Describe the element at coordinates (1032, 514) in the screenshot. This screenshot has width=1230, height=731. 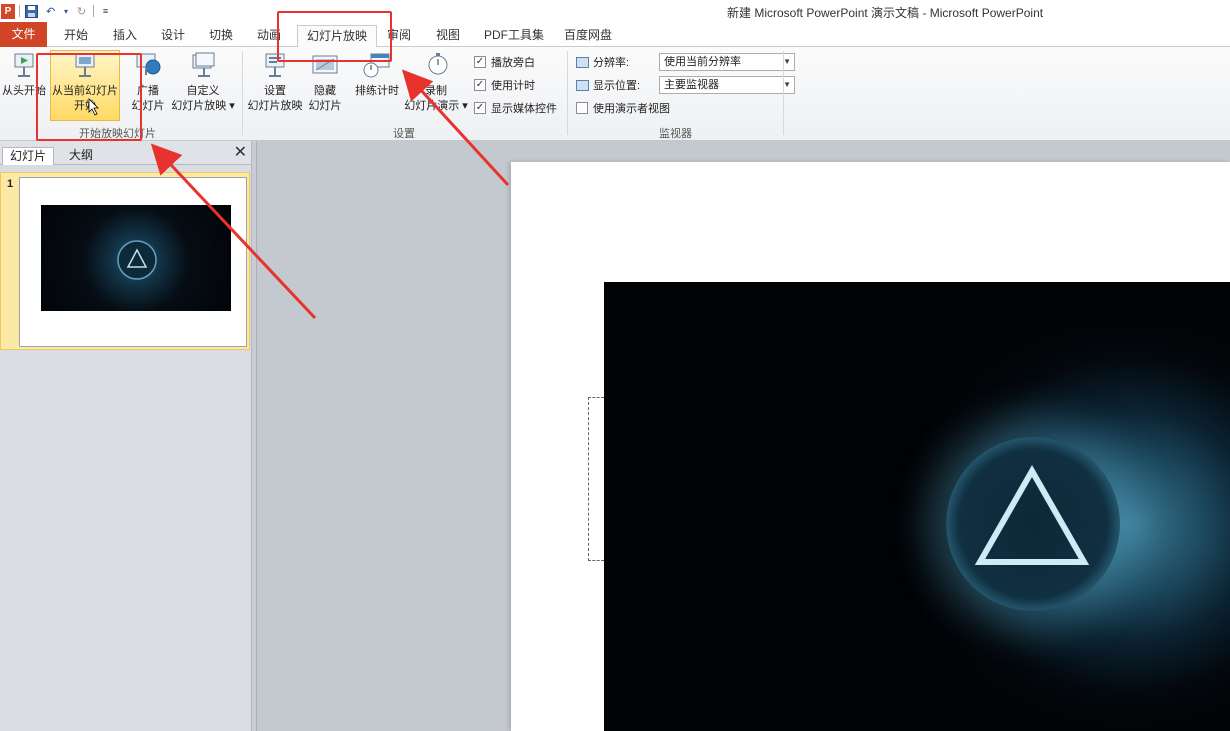
I see `triangle-icon` at that location.